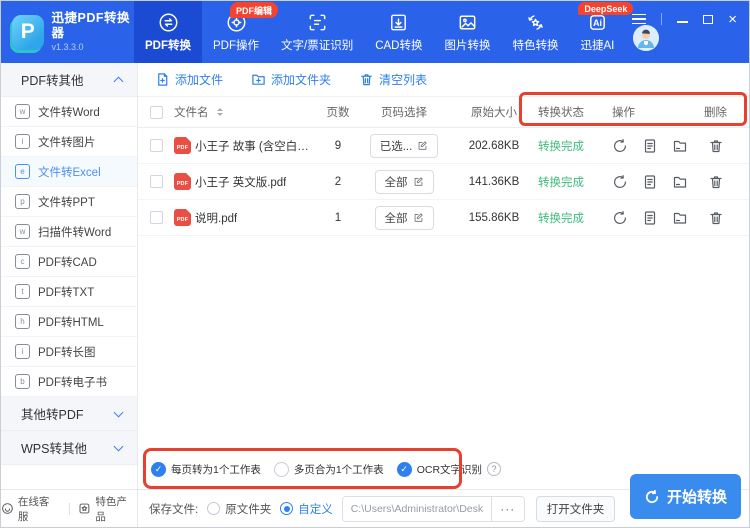 The height and width of the screenshot is (528, 750). Describe the element at coordinates (66, 202) in the screenshot. I see `sidebar-item-label: 文件转PPT` at that location.